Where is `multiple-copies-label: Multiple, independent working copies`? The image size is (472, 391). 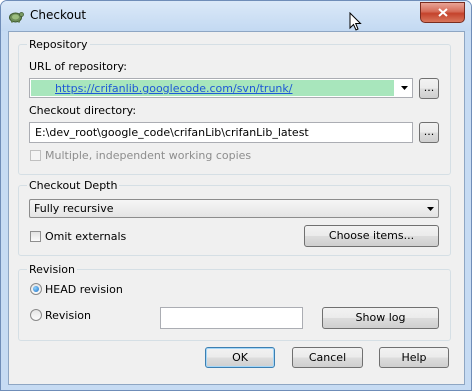
multiple-copies-label: Multiple, independent working copies is located at coordinates (148, 155).